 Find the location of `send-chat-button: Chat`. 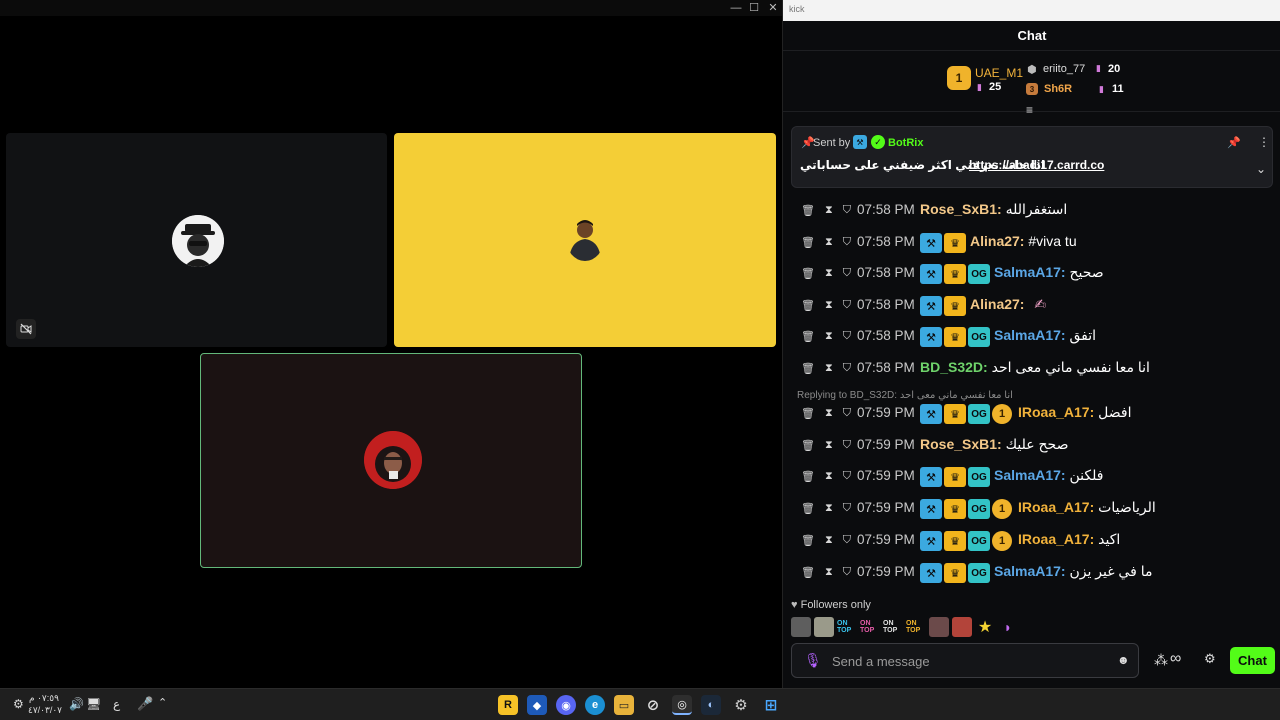

send-chat-button: Chat is located at coordinates (1252, 660).